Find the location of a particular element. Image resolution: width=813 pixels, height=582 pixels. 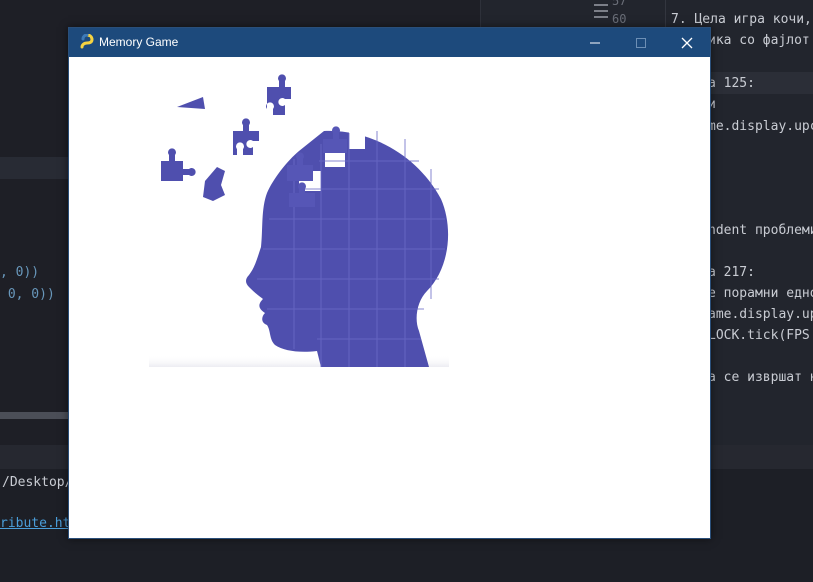

close-button is located at coordinates (687, 42).